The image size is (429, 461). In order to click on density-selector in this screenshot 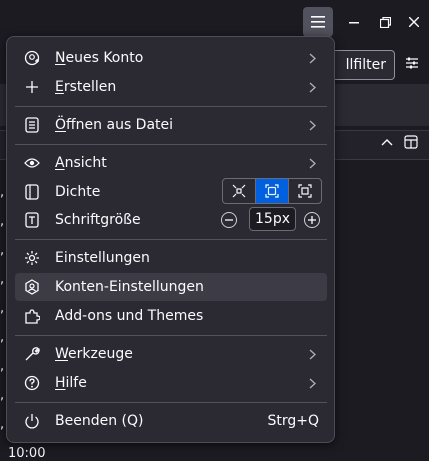, I will do `click(272, 191)`.